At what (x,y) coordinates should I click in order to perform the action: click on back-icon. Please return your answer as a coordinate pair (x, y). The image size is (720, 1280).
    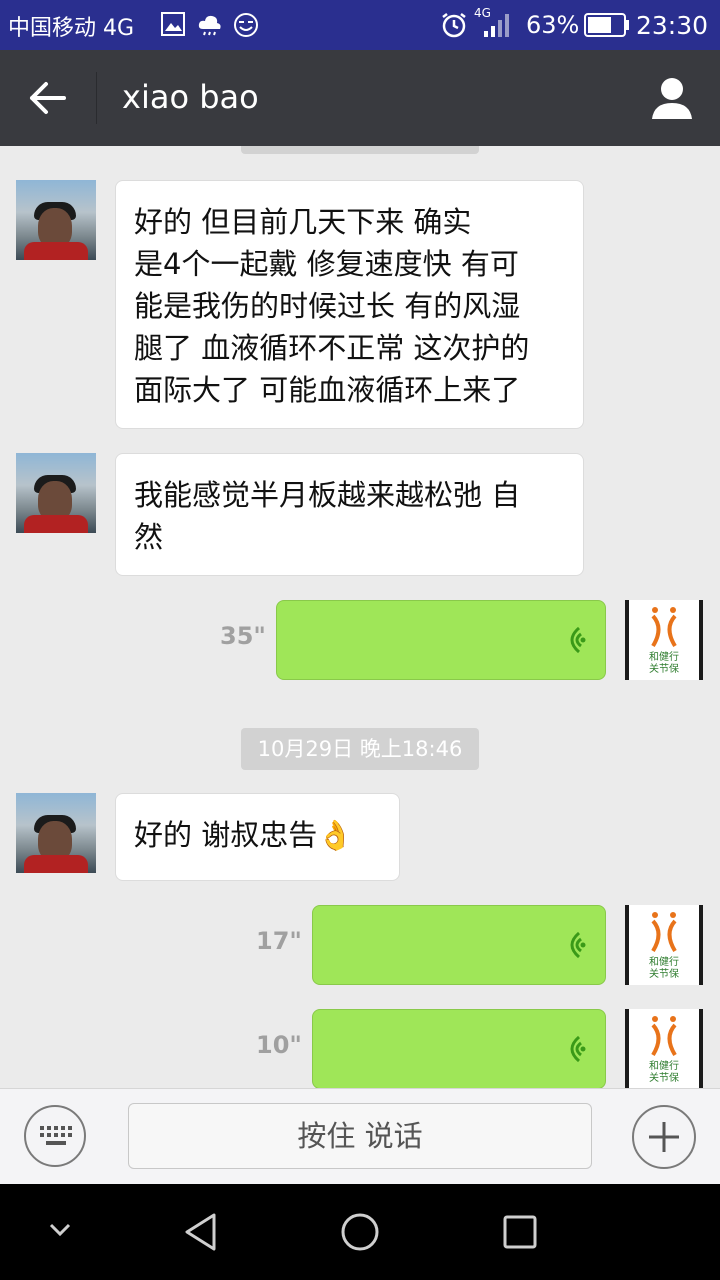
    Looking at the image, I should click on (201, 1232).